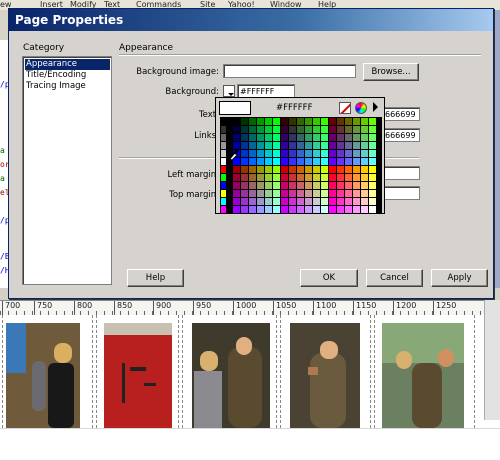 The image size is (500, 460). What do you see at coordinates (229, 91) in the screenshot?
I see `background-color-swatch` at bounding box center [229, 91].